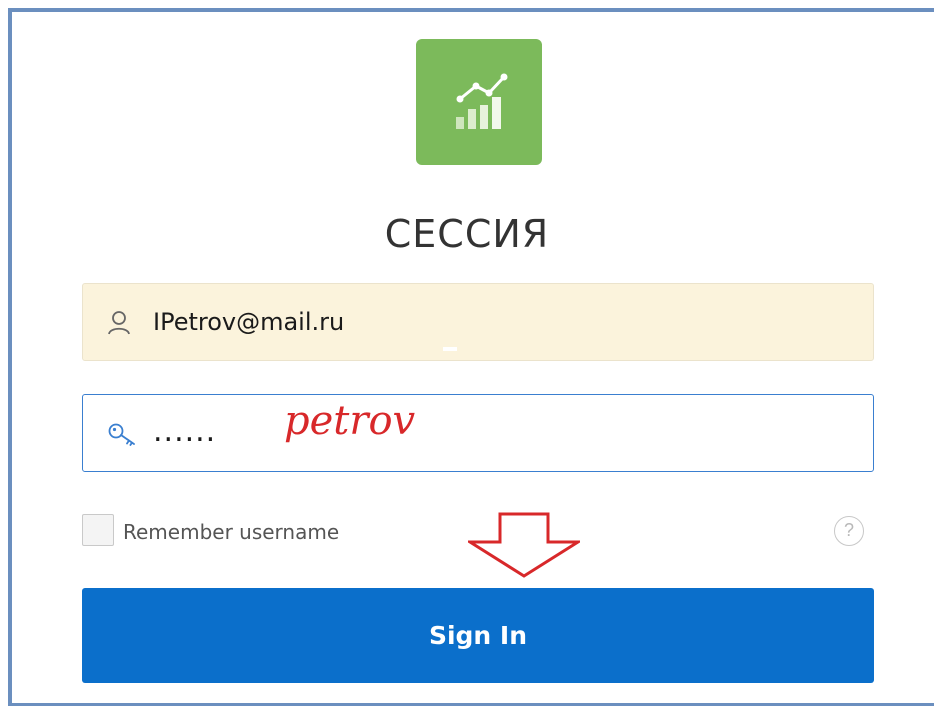 The width and height of the screenshot is (934, 711). What do you see at coordinates (478, 635) in the screenshot?
I see `sign-in-button: Sign In` at bounding box center [478, 635].